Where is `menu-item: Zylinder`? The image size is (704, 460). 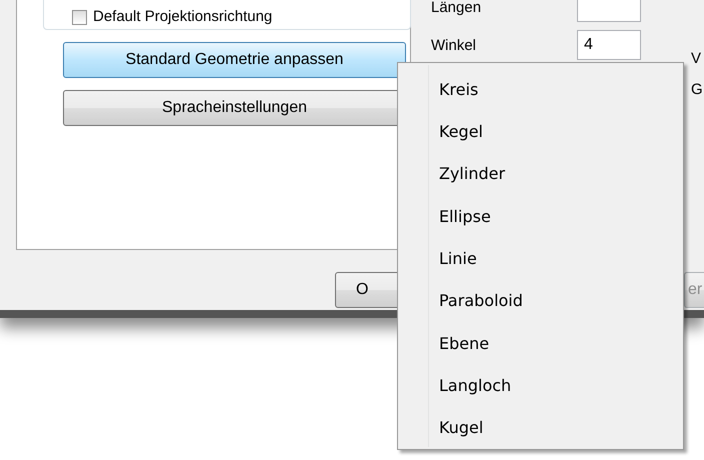
menu-item: Zylinder is located at coordinates (540, 173).